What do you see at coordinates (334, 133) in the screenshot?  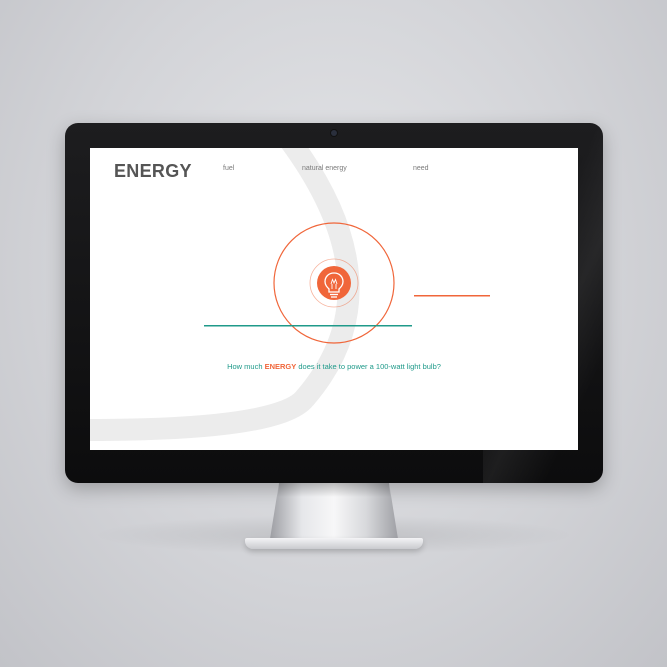 I see `webcam-icon` at bounding box center [334, 133].